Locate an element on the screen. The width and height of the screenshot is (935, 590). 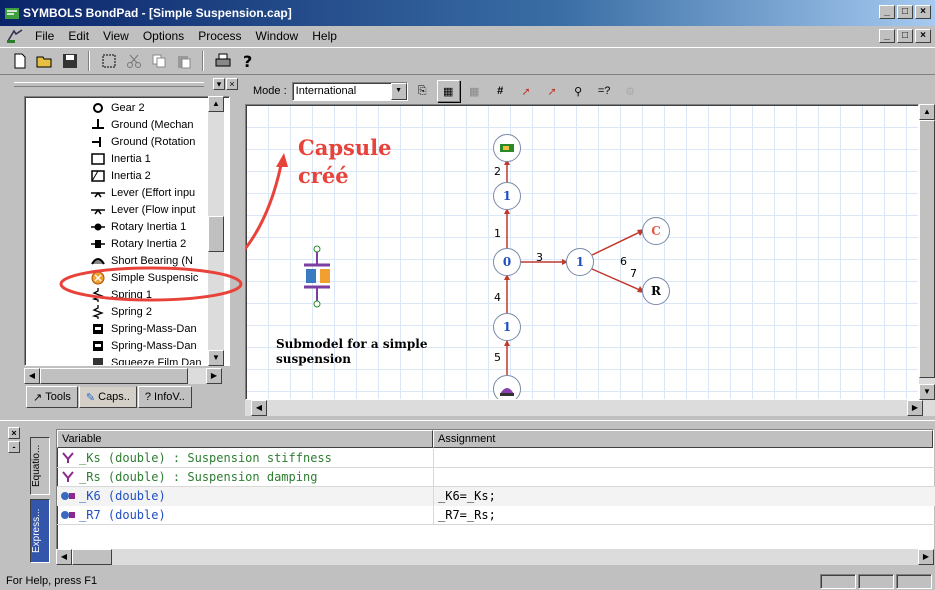
tree-vertical-scrollbar: ▲ ▼ is located at coordinates (216, 231).